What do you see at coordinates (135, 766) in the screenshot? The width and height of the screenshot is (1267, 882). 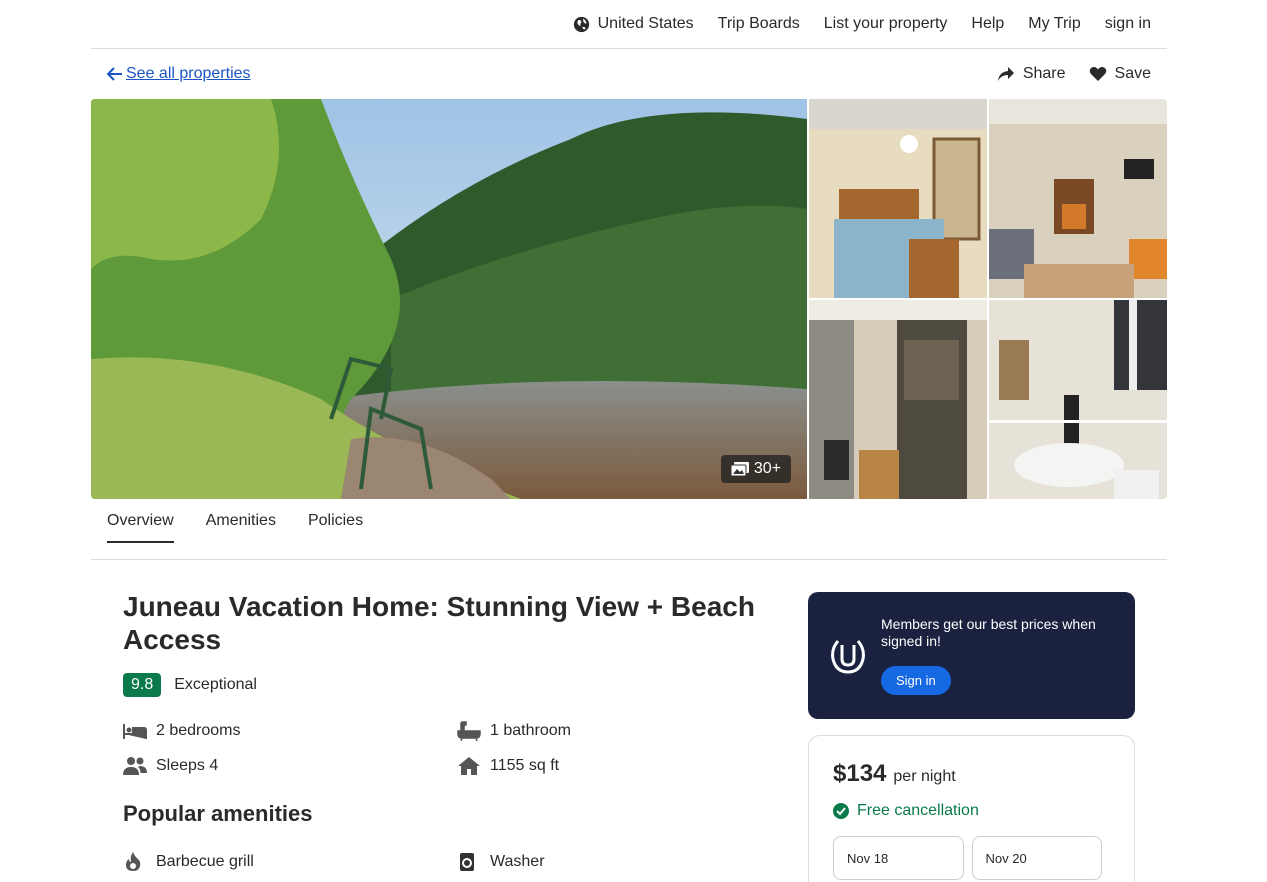 I see `people-icon` at bounding box center [135, 766].